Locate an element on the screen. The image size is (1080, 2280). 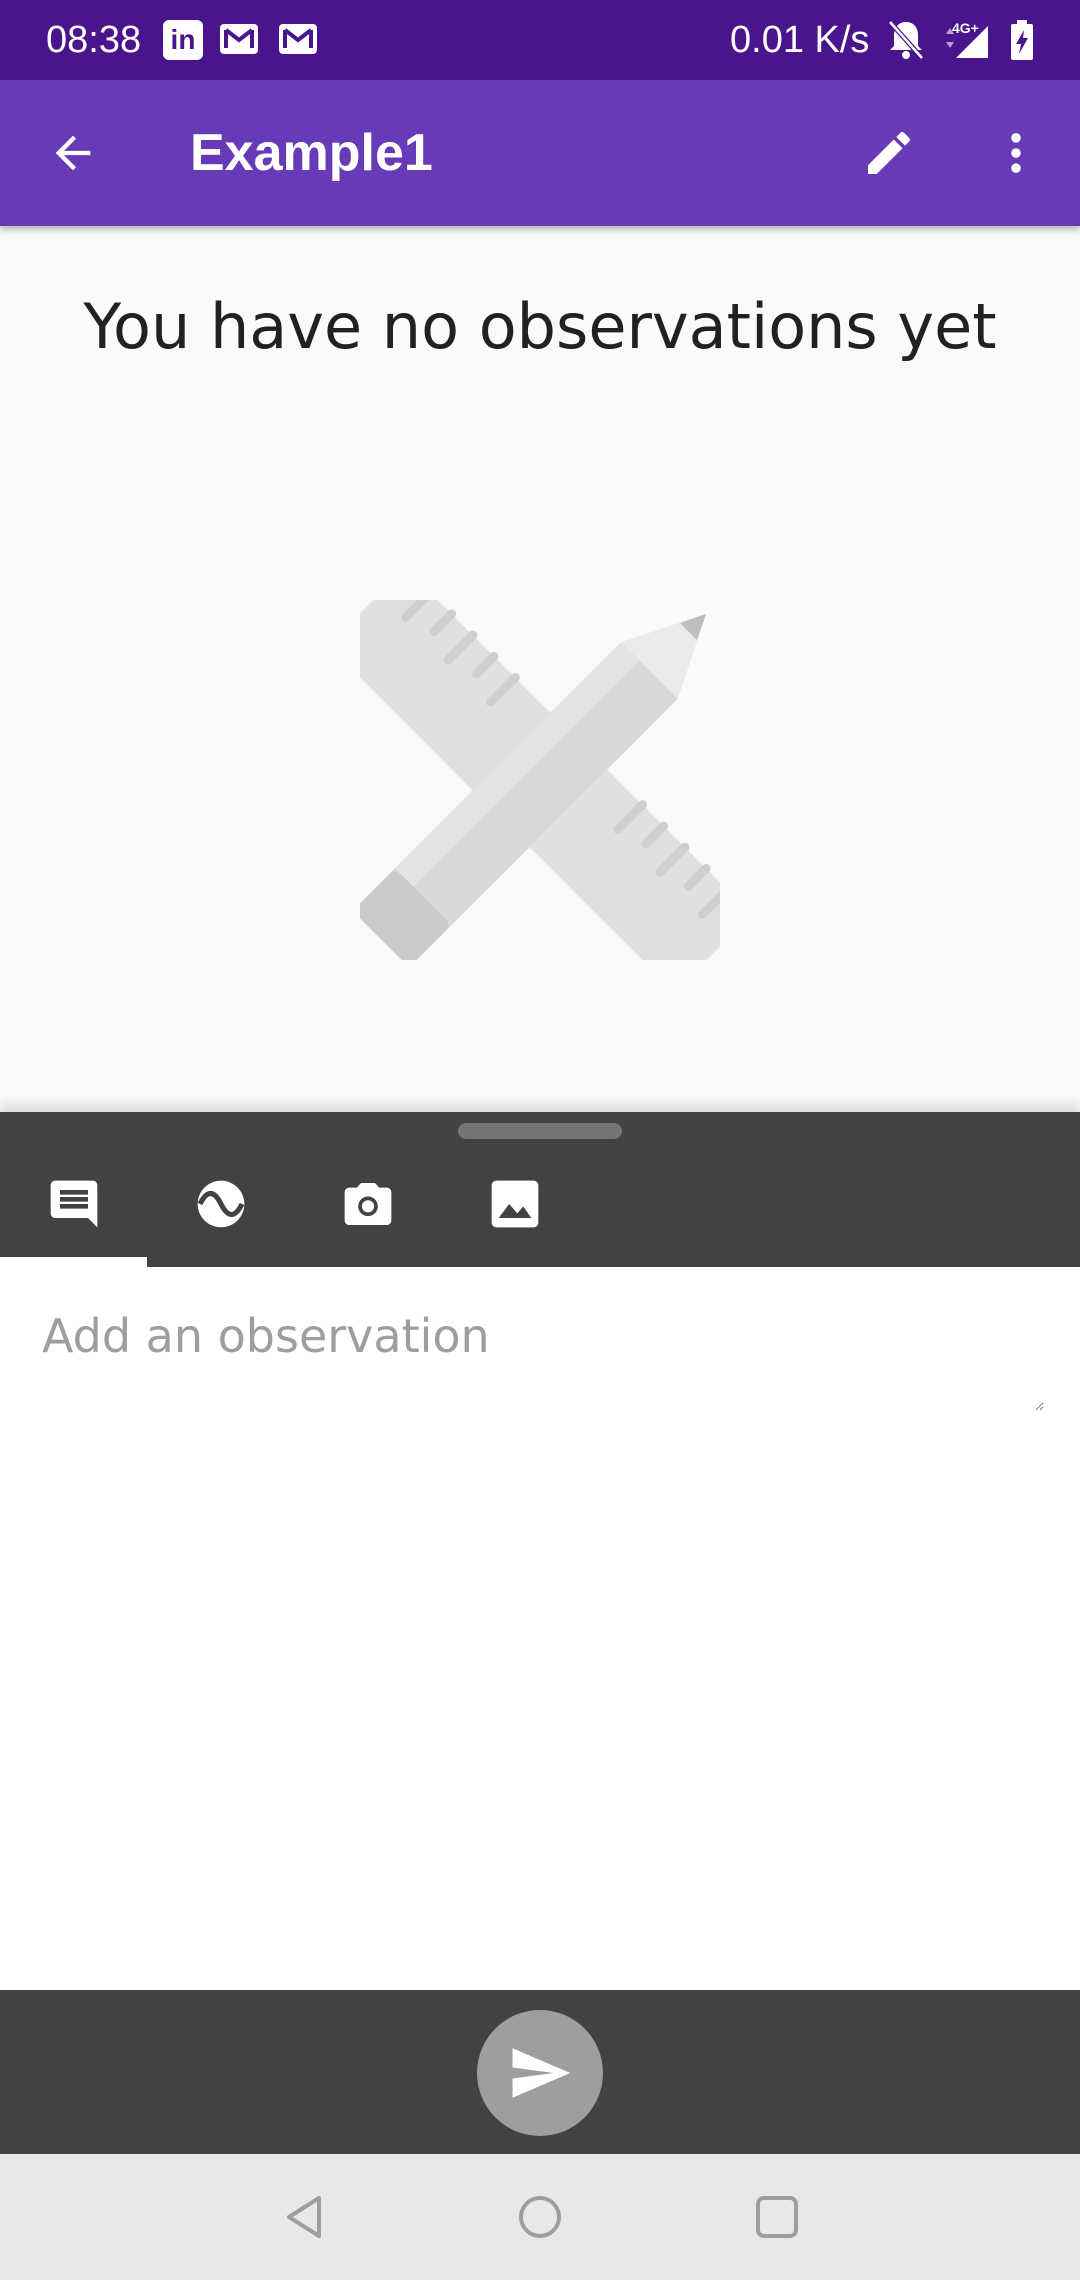
arrow-back-icon is located at coordinates (73, 153).